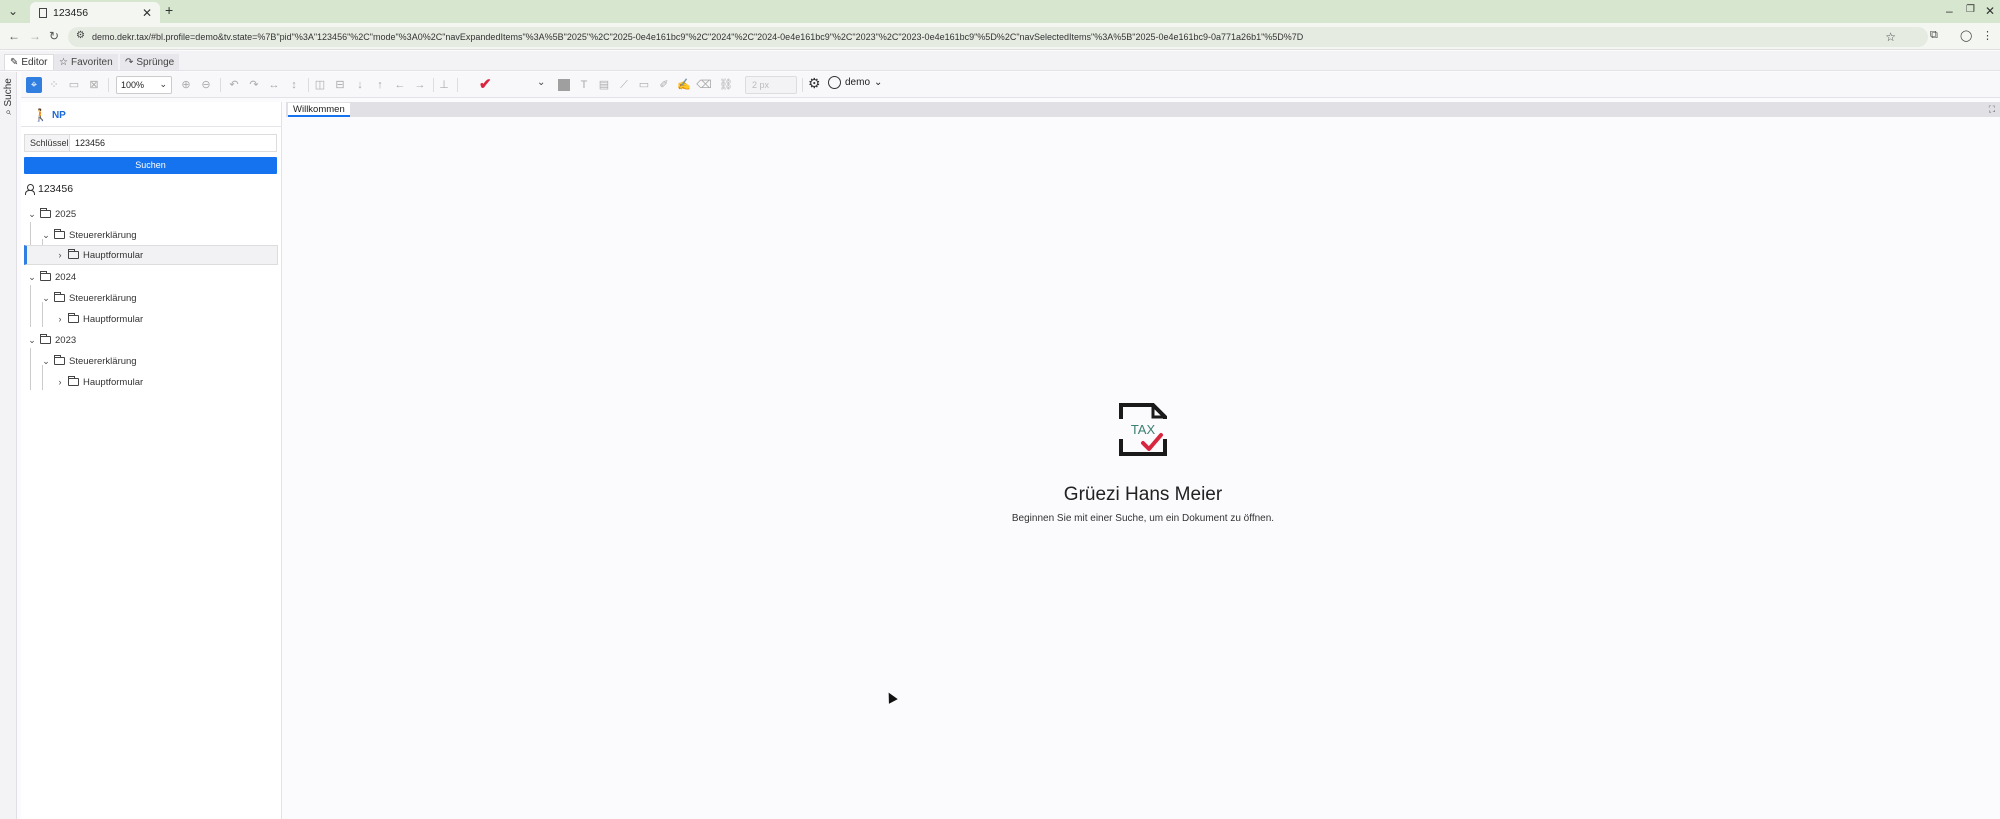 The height and width of the screenshot is (819, 2000). I want to click on checkmark-dropdown-chevron-icon: ⌄, so click(541, 82).